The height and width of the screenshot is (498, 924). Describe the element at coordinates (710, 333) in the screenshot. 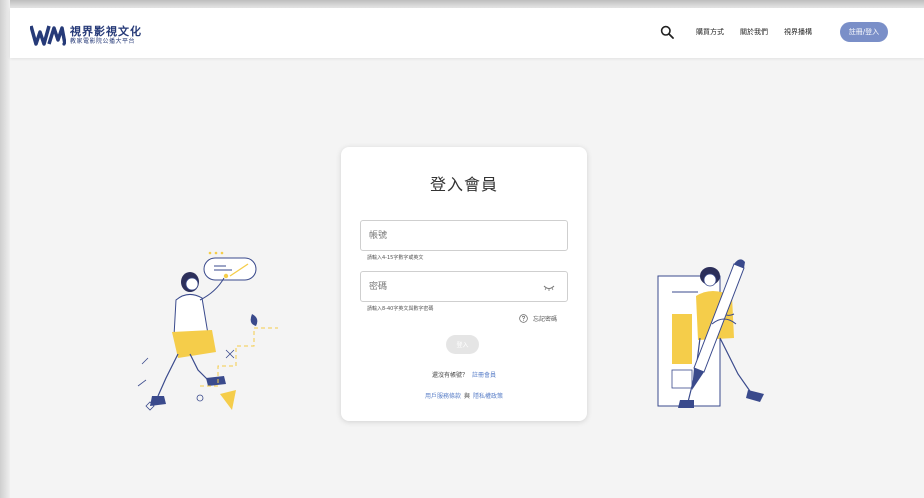

I see `person-pencil-illustration` at that location.